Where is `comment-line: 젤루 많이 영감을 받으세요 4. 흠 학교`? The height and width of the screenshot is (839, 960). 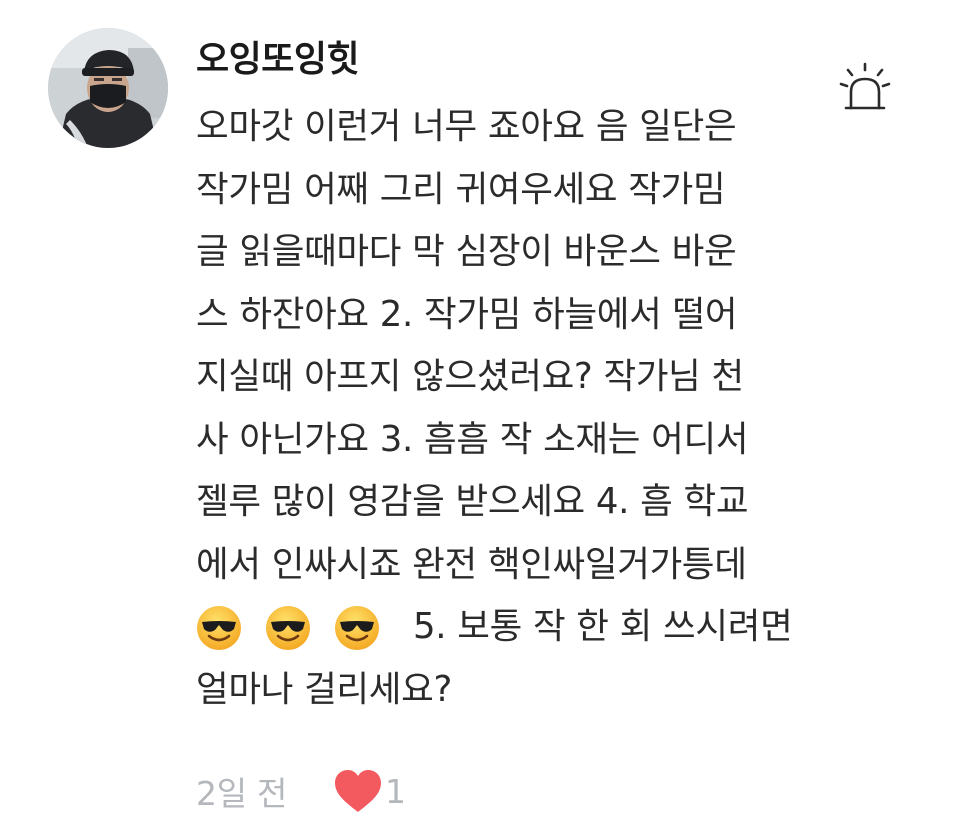 comment-line: 젤루 많이 영감을 받으세요 4. 흠 학교 is located at coordinates (472, 501).